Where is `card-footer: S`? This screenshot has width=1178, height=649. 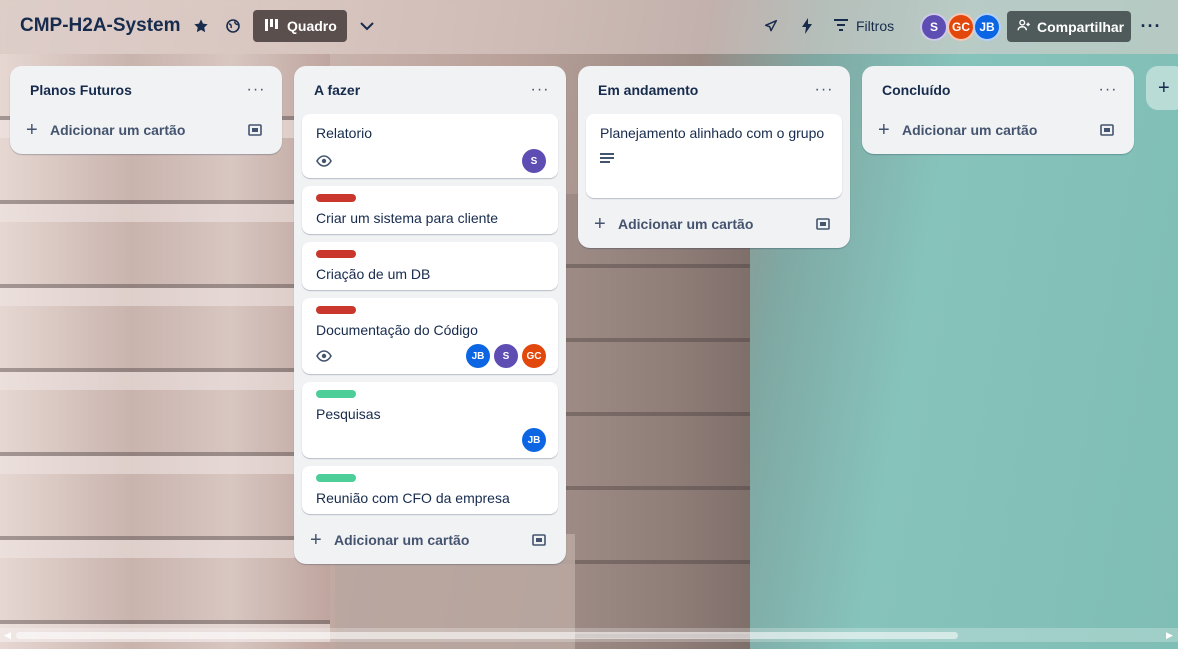 card-footer: S is located at coordinates (431, 161).